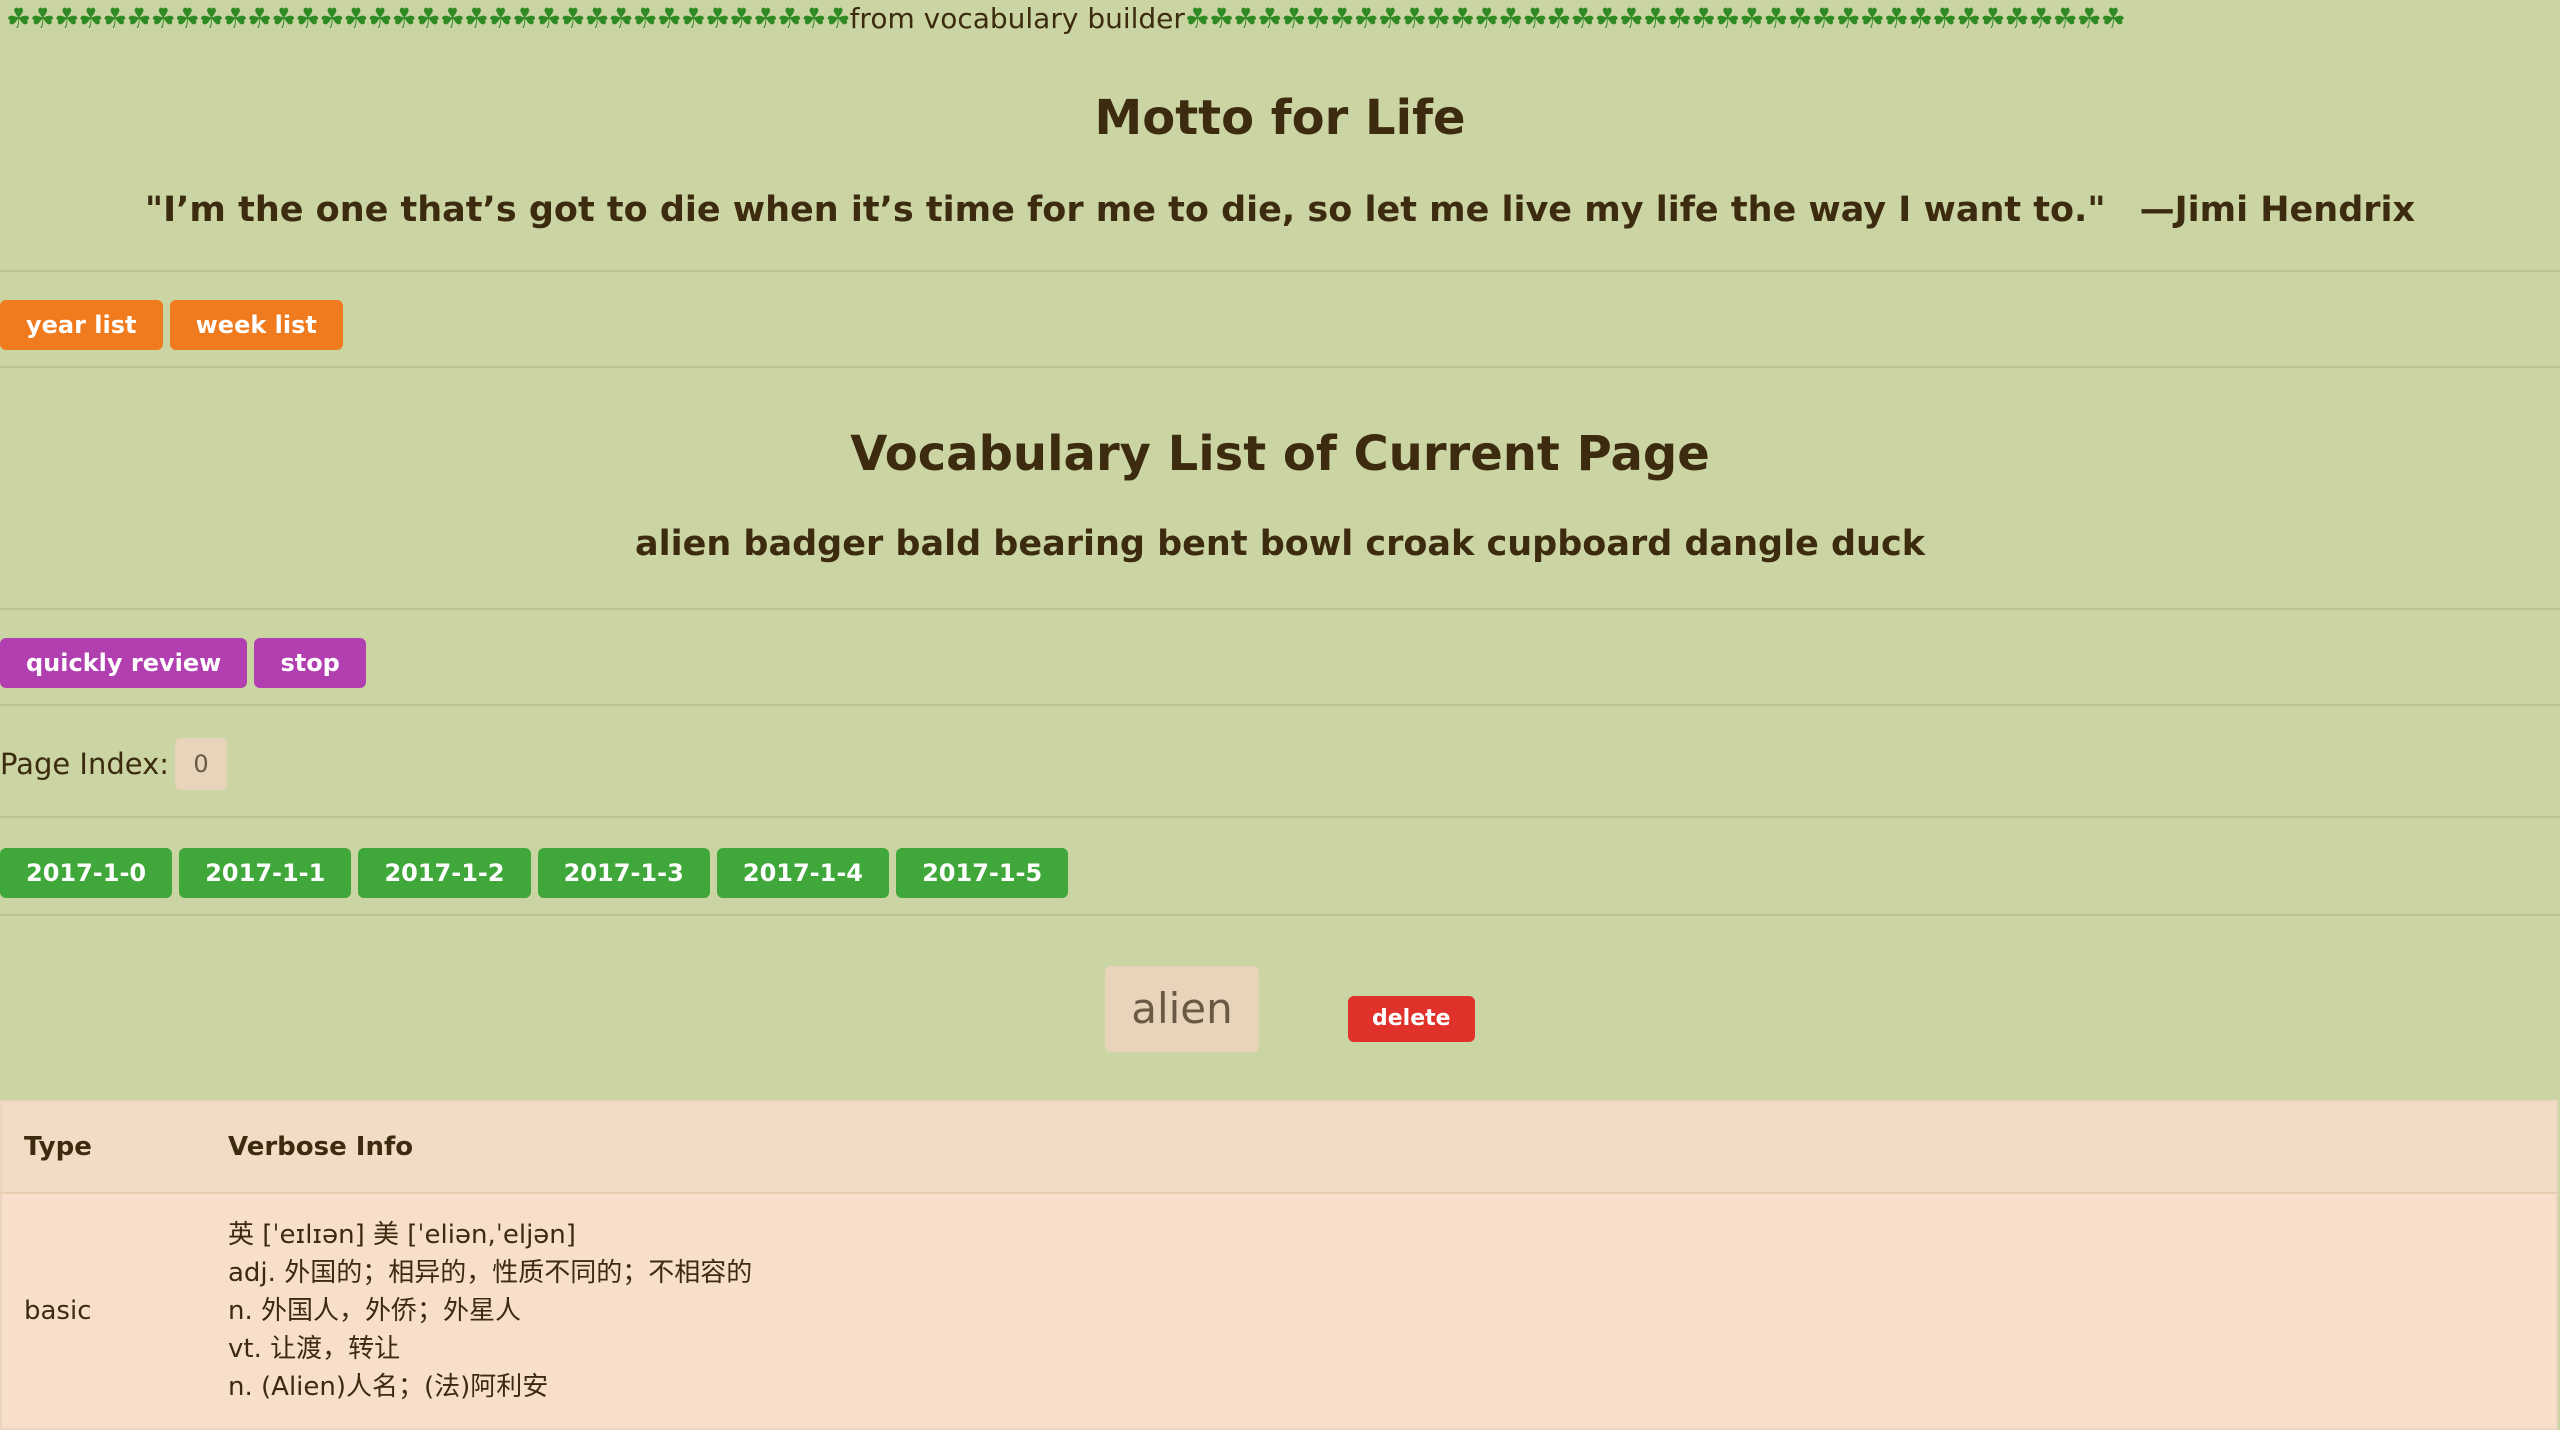 Image resolution: width=2560 pixels, height=1430 pixels. What do you see at coordinates (314, 1349) in the screenshot?
I see `definition-line: vt. 让渡，转让` at bounding box center [314, 1349].